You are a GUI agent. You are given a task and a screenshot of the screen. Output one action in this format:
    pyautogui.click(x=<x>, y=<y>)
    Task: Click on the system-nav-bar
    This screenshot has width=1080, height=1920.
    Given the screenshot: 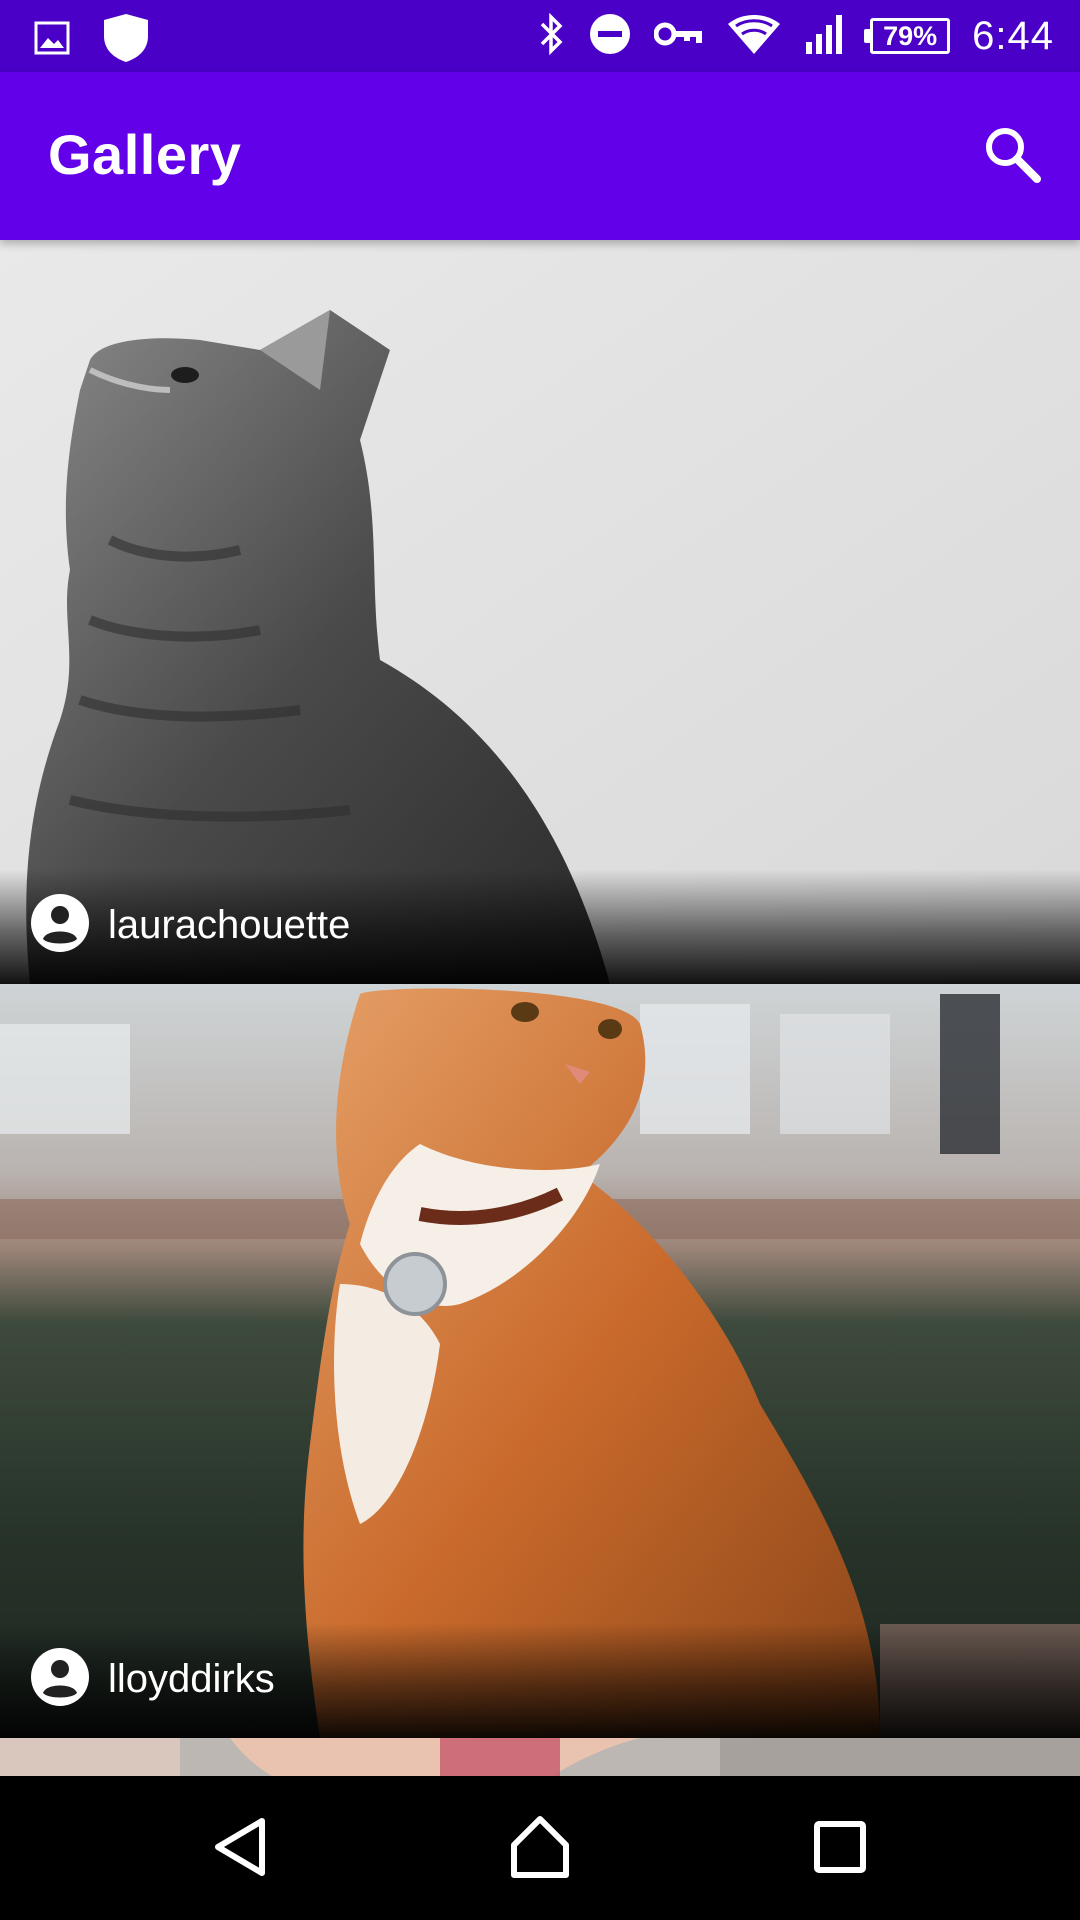 What is the action you would take?
    pyautogui.click(x=540, y=1848)
    